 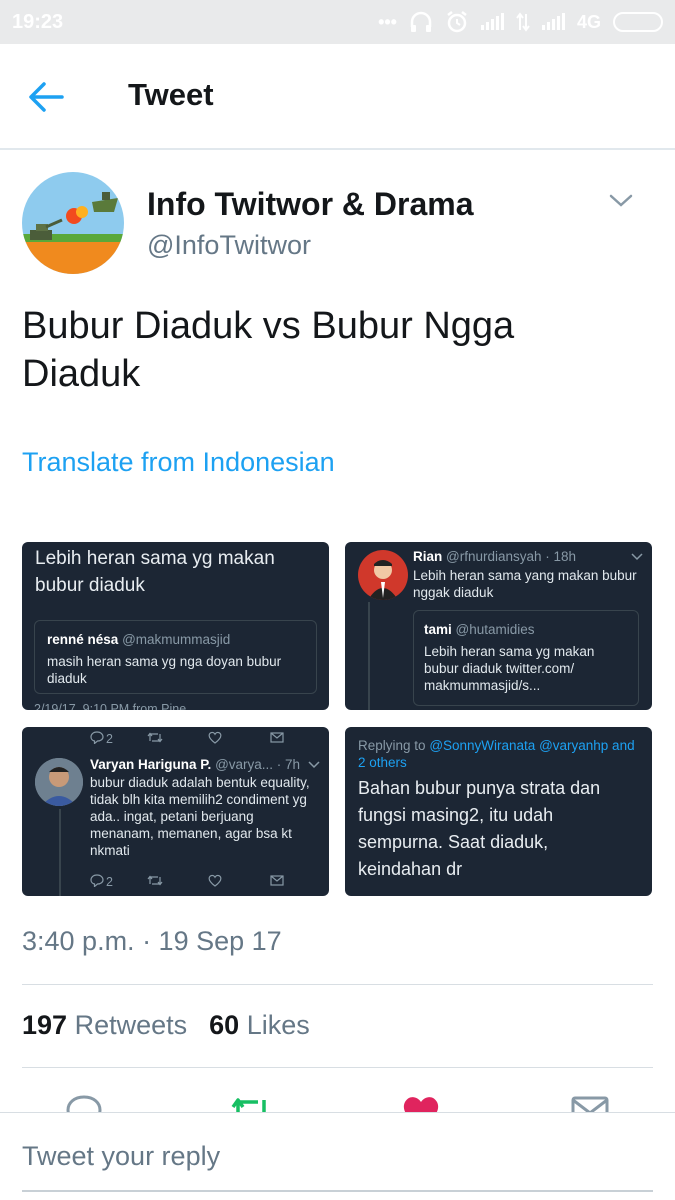 I want to click on status-icons: ••• 4G, so click(x=520, y=22).